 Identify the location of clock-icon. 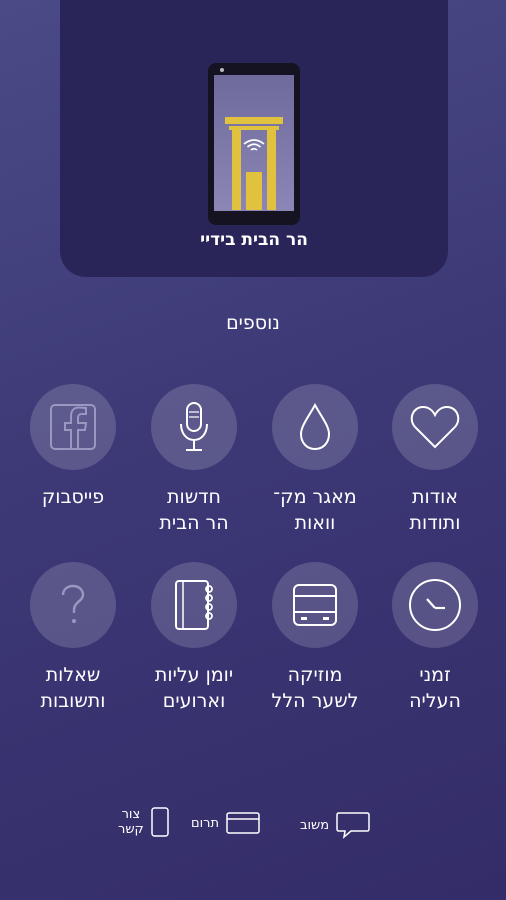
(435, 605).